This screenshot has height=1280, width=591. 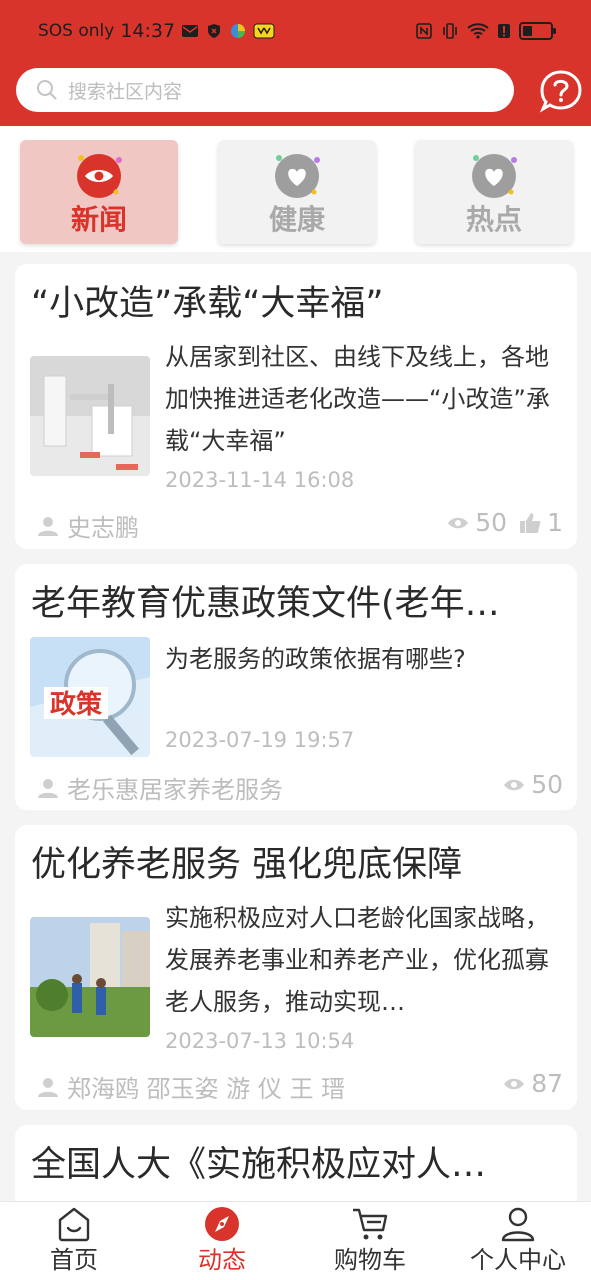 I want to click on article-date: 2023-07-19 19:57, so click(x=260, y=740).